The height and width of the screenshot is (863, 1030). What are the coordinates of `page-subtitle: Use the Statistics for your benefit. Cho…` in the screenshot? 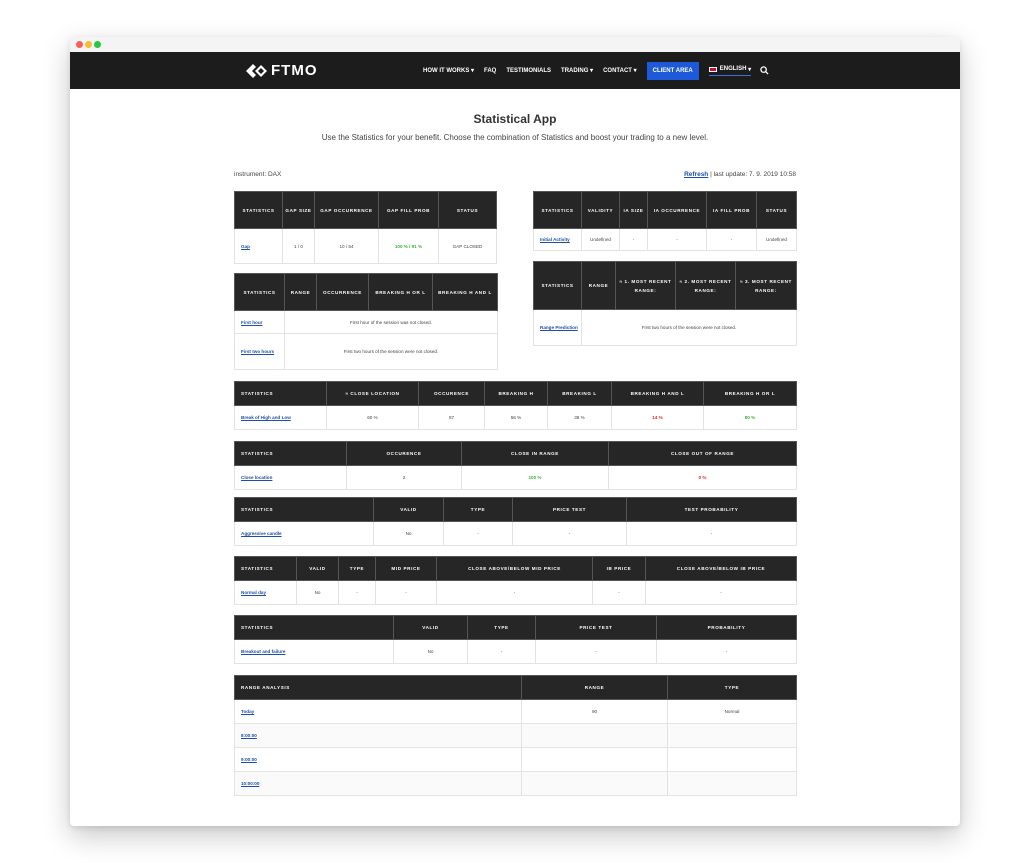 It's located at (515, 137).